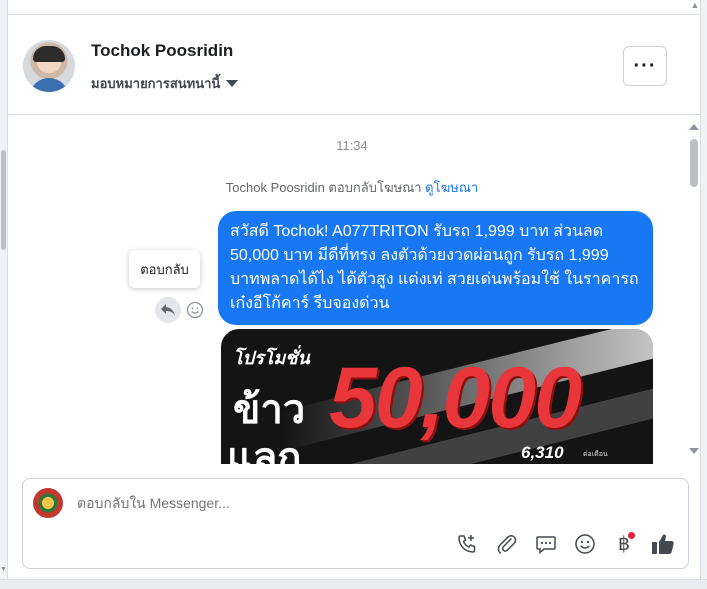 The width and height of the screenshot is (707, 589). I want to click on reply-icon, so click(168, 310).